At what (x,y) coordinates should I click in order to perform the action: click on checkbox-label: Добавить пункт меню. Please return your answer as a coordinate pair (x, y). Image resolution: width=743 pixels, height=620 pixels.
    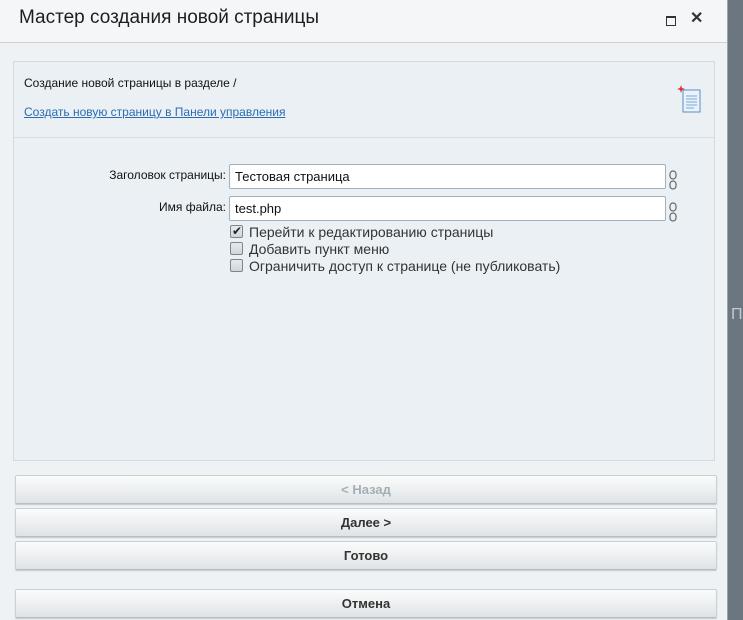
    Looking at the image, I should click on (319, 249).